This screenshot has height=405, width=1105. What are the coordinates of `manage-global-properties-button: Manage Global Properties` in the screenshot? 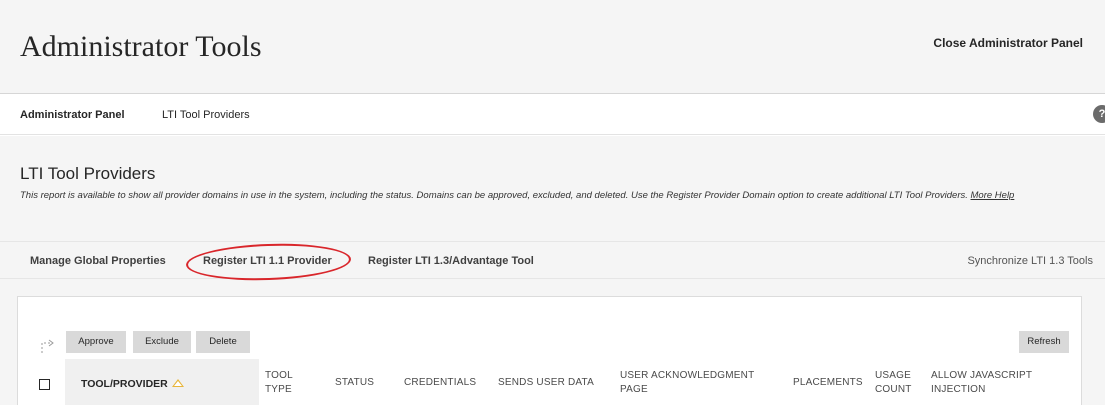 It's located at (98, 261).